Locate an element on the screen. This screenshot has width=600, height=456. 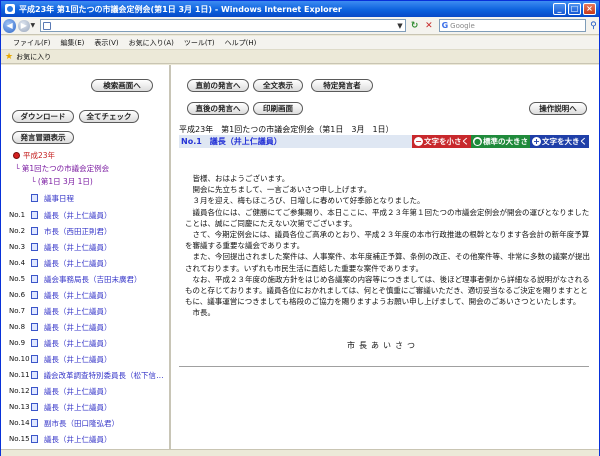
check-all-button: 全てチェック is located at coordinates (109, 116).